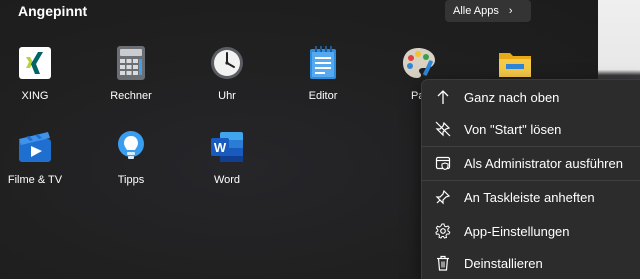 The image size is (640, 279). What do you see at coordinates (220, 147) in the screenshot?
I see `svg-text: W` at bounding box center [220, 147].